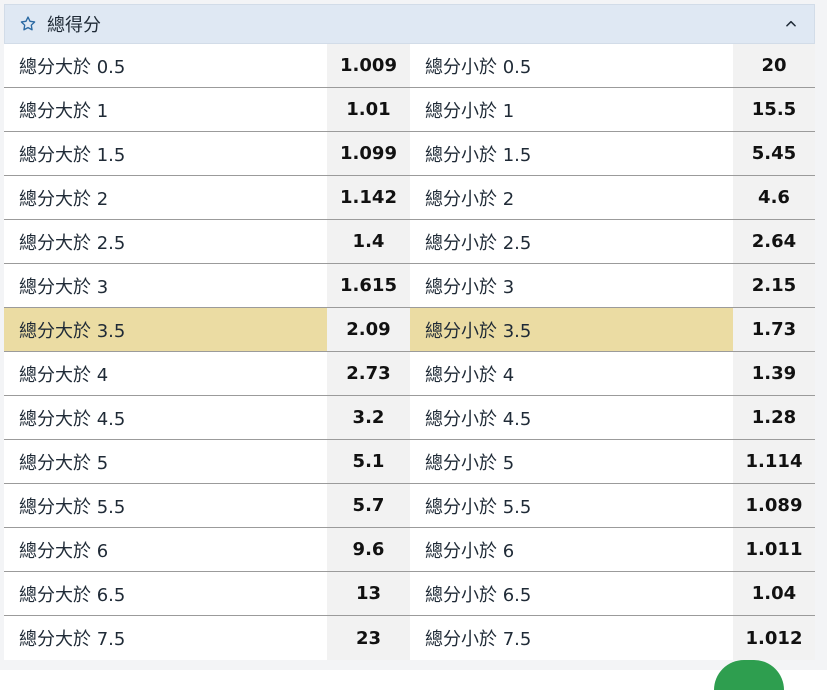 This screenshot has height=690, width=827. I want to click on under-odds-button: 2.15, so click(774, 285).